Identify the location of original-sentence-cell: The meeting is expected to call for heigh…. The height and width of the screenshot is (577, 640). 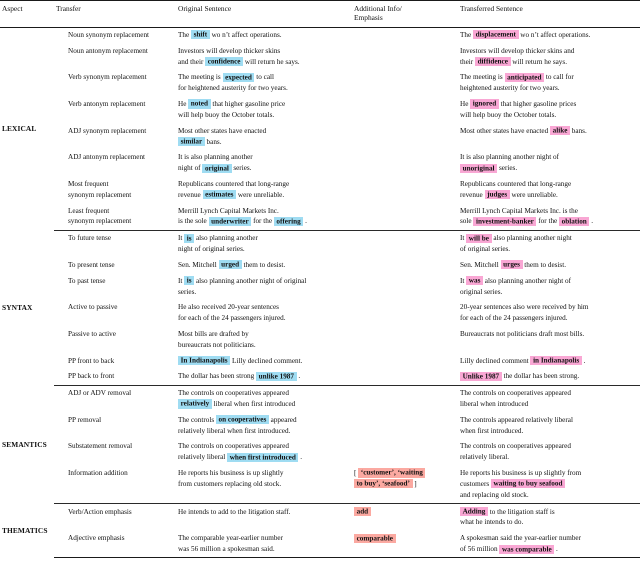
(264, 83).